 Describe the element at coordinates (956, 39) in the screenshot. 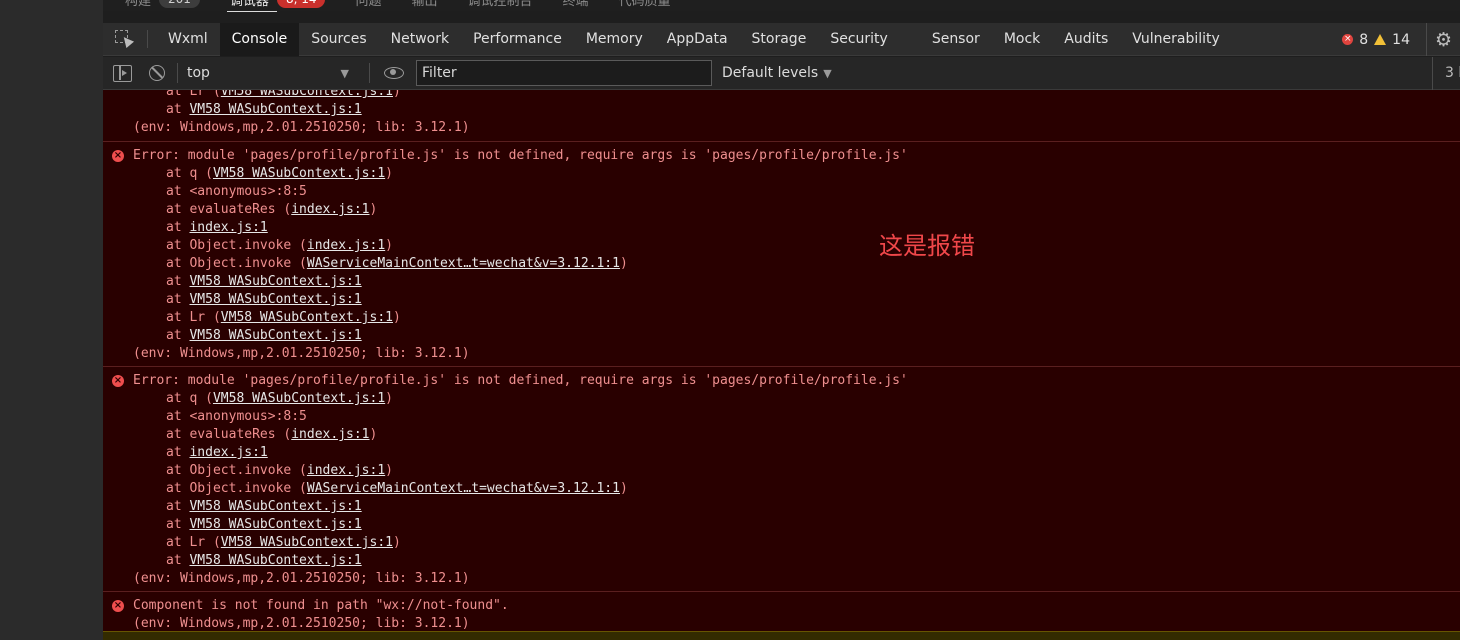

I see `tab-sensor: Sensor` at that location.